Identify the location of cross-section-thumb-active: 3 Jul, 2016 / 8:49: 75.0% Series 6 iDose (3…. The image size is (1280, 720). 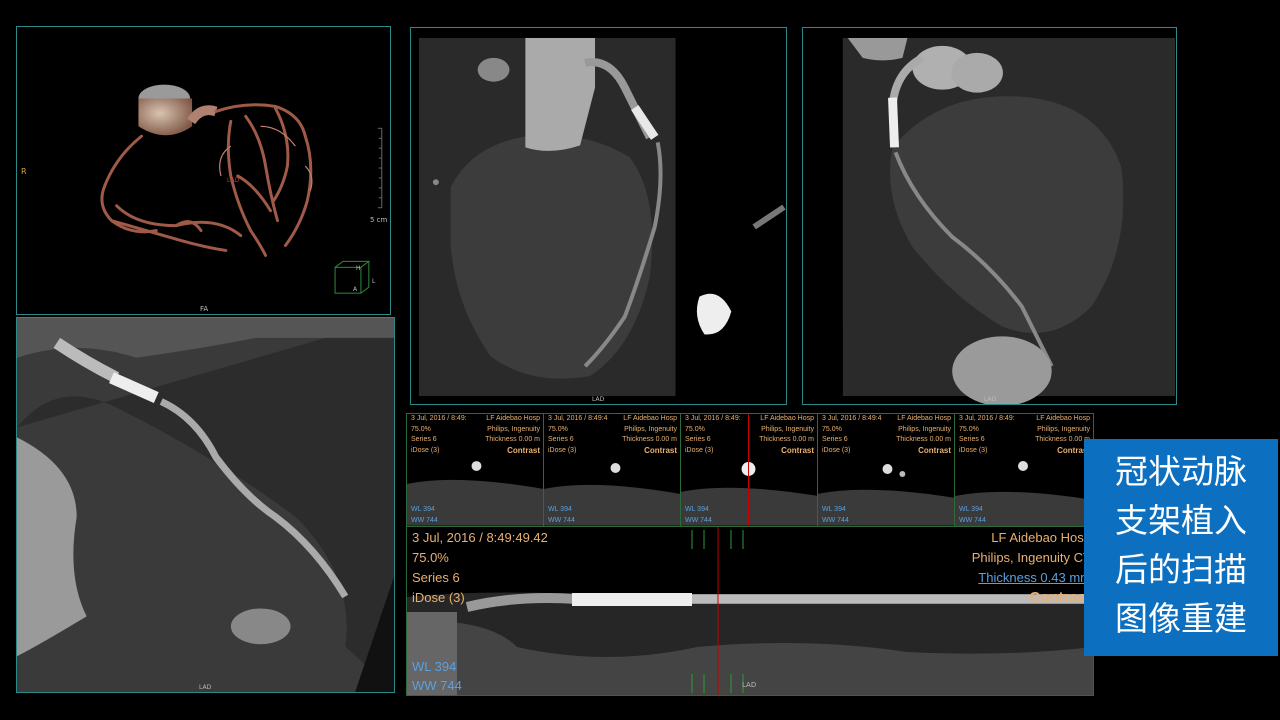
(749, 470).